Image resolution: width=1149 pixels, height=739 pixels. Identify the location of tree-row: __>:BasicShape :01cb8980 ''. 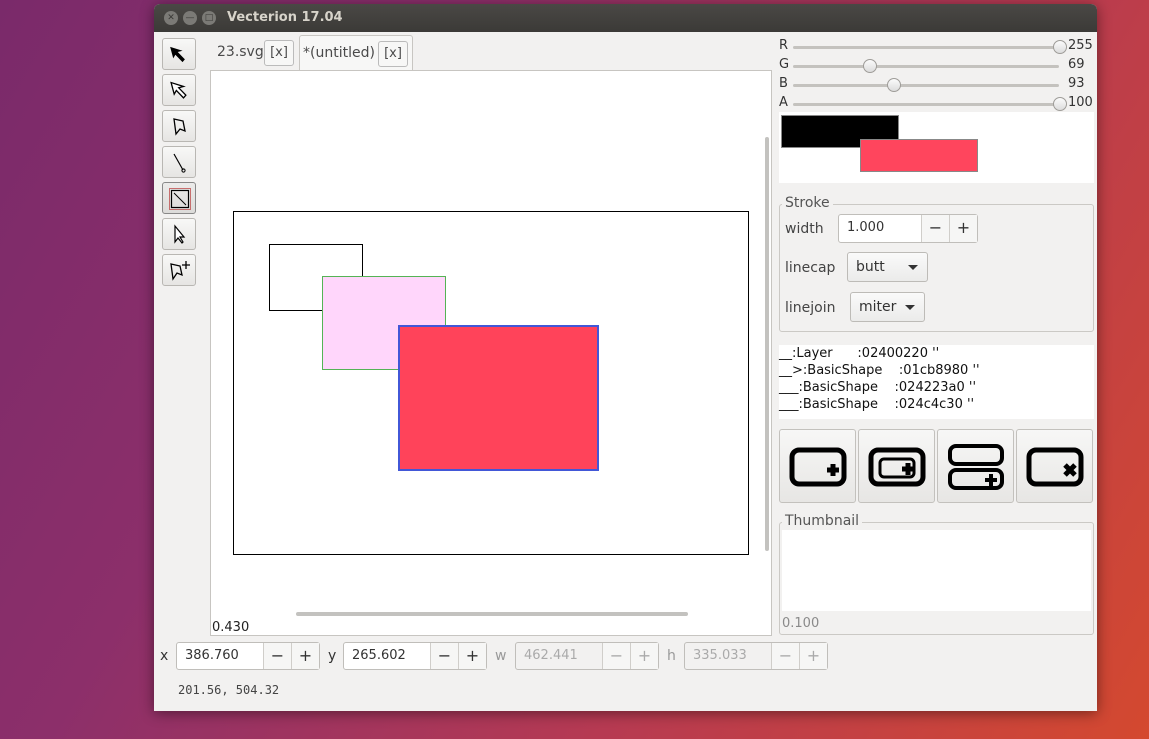
(879, 371).